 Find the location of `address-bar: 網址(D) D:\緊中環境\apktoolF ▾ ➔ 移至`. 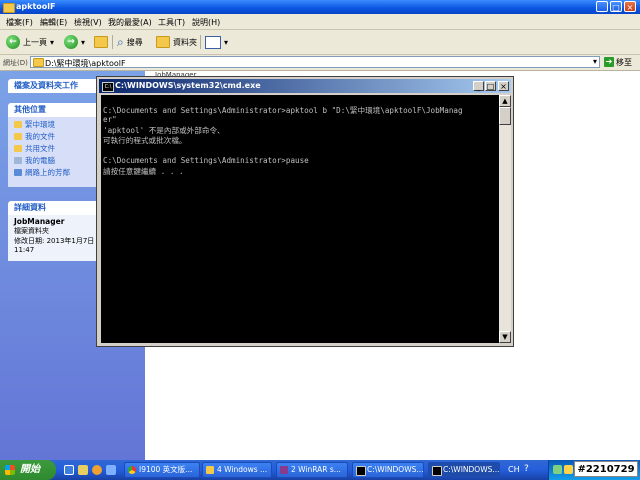

address-bar: 網址(D) D:\緊中環境\apktoolF ▾ ➔ 移至 is located at coordinates (320, 63).